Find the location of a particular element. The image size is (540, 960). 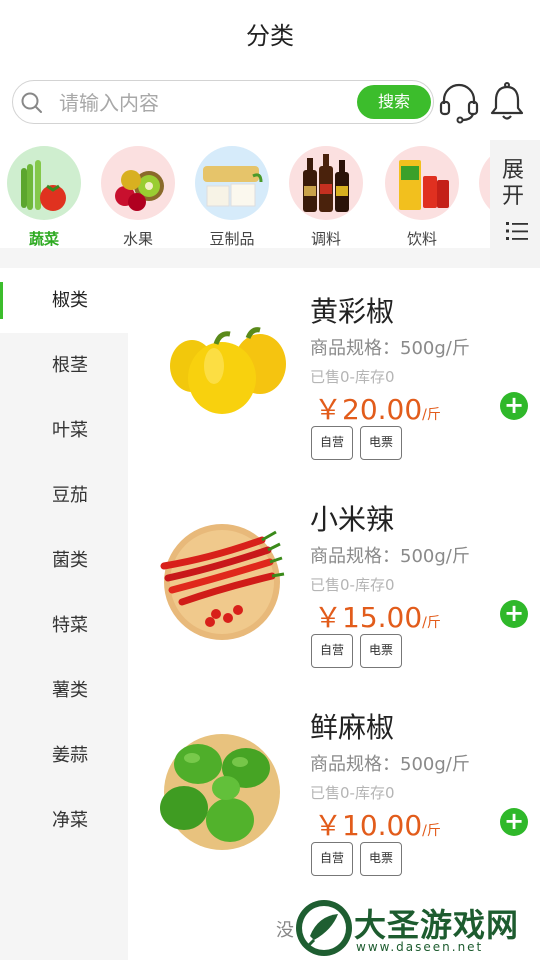

category-label: 调料 is located at coordinates (325, 239).